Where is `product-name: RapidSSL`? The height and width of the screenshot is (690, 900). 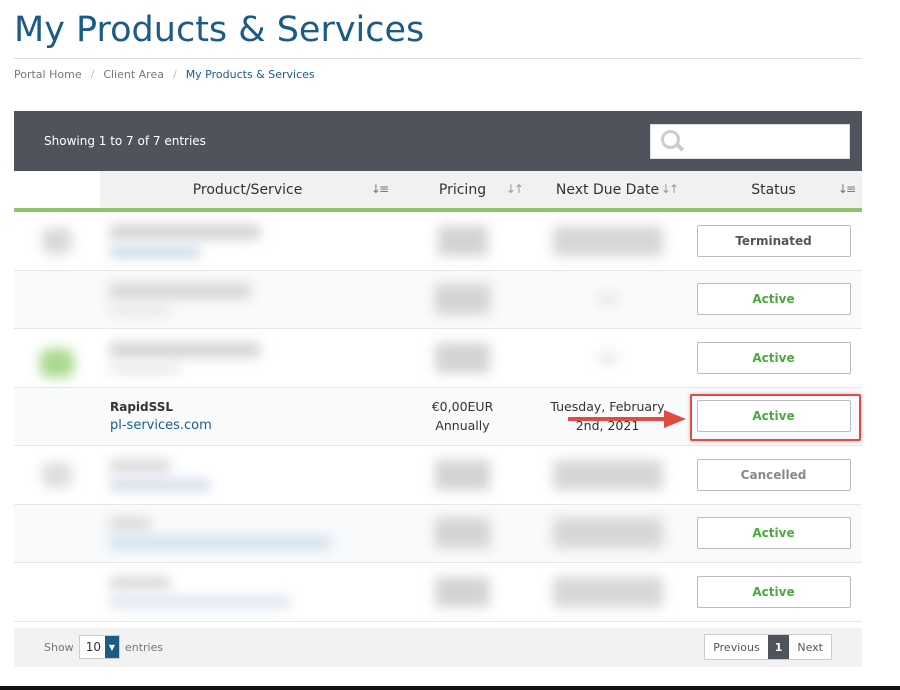 product-name: RapidSSL is located at coordinates (142, 406).